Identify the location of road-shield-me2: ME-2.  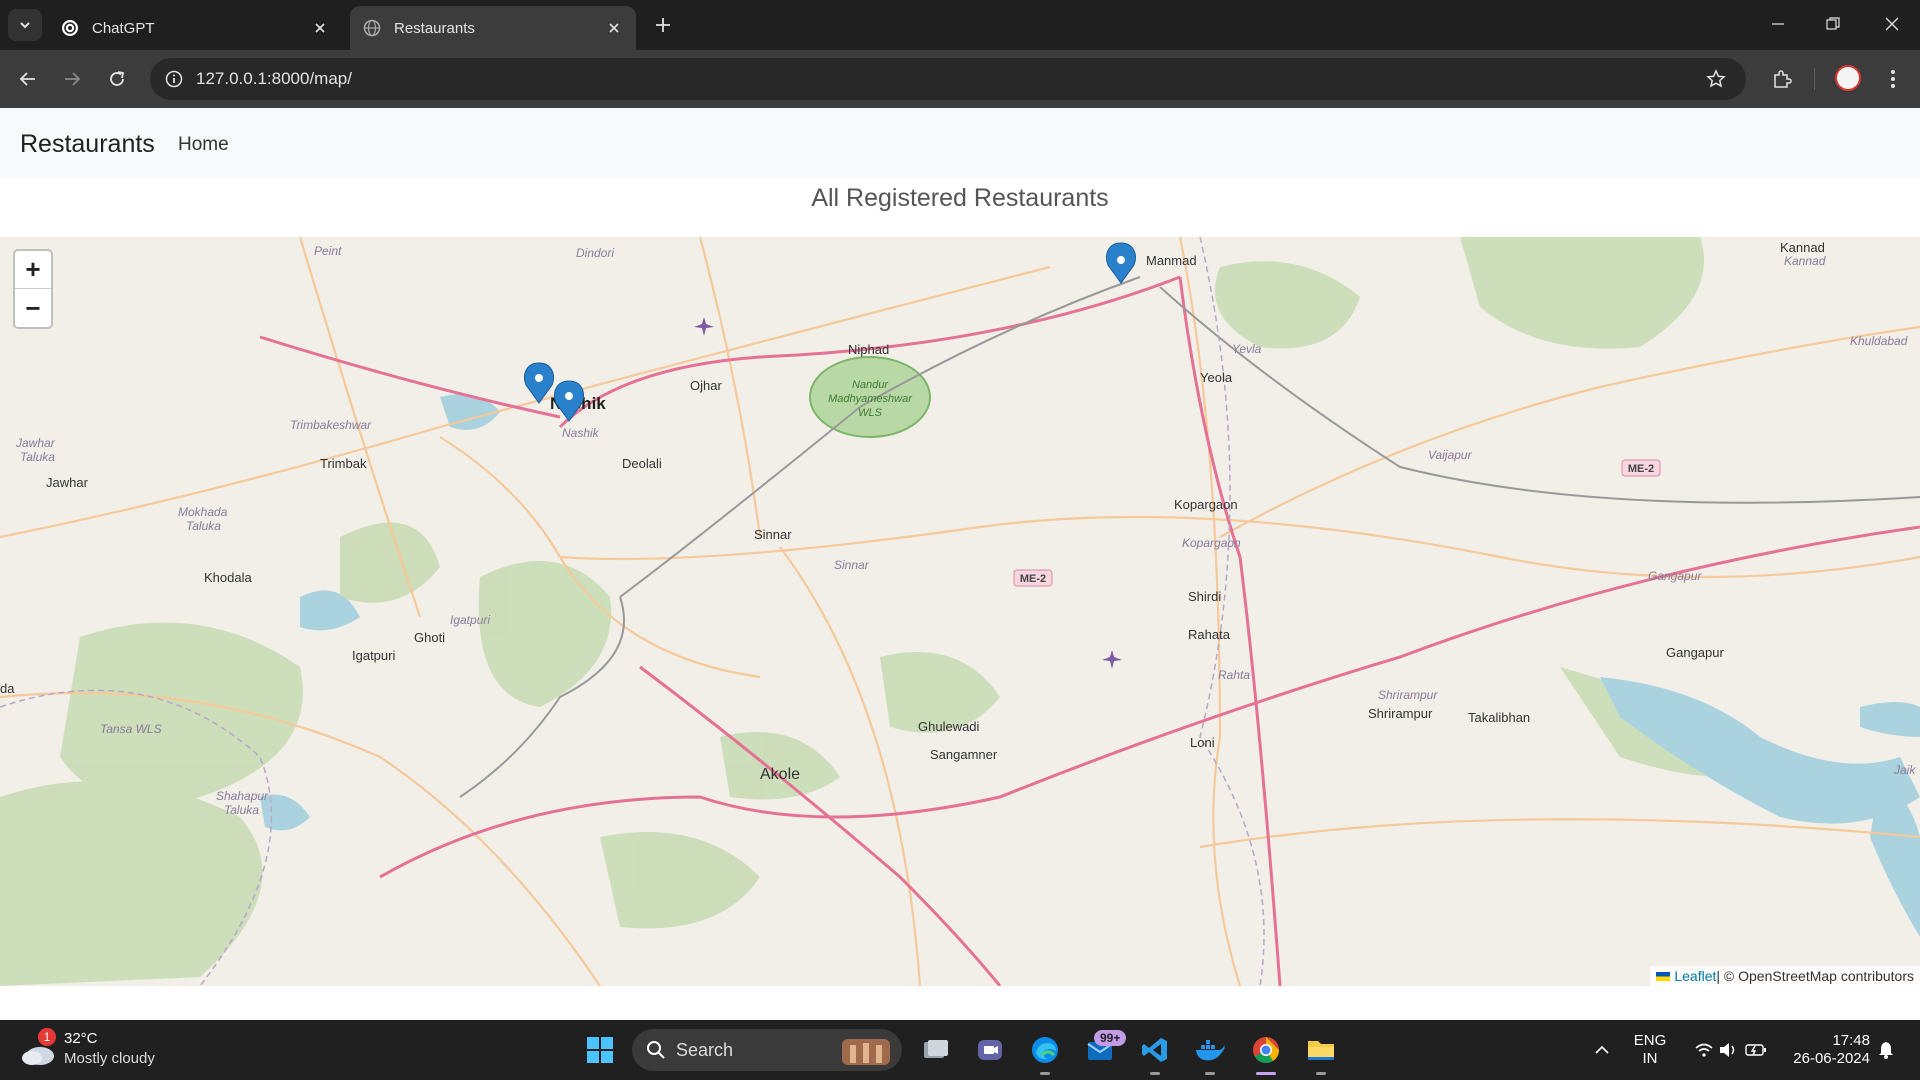
(1641, 468).